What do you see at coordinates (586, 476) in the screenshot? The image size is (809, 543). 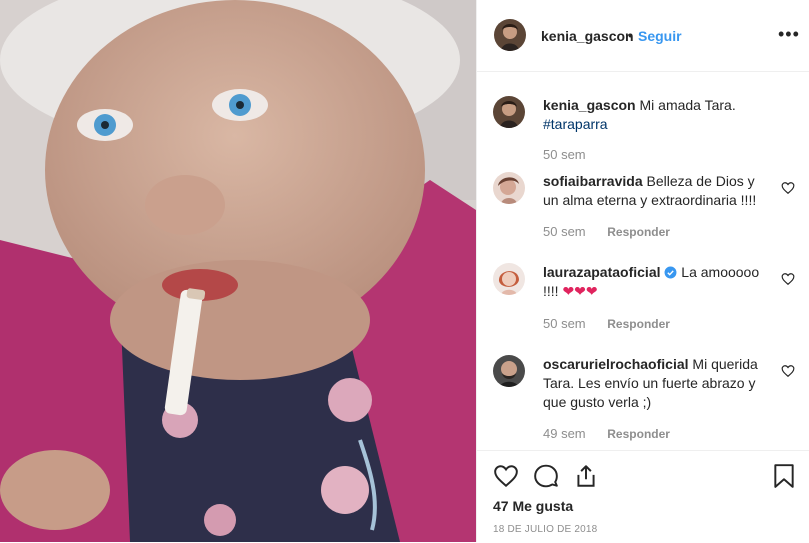 I see `share-icon` at bounding box center [586, 476].